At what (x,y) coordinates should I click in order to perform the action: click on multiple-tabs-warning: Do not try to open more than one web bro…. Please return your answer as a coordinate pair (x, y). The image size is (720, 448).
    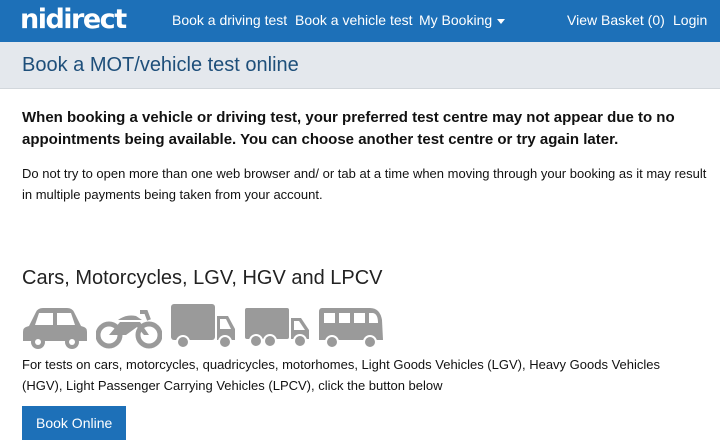
    Looking at the image, I should click on (364, 184).